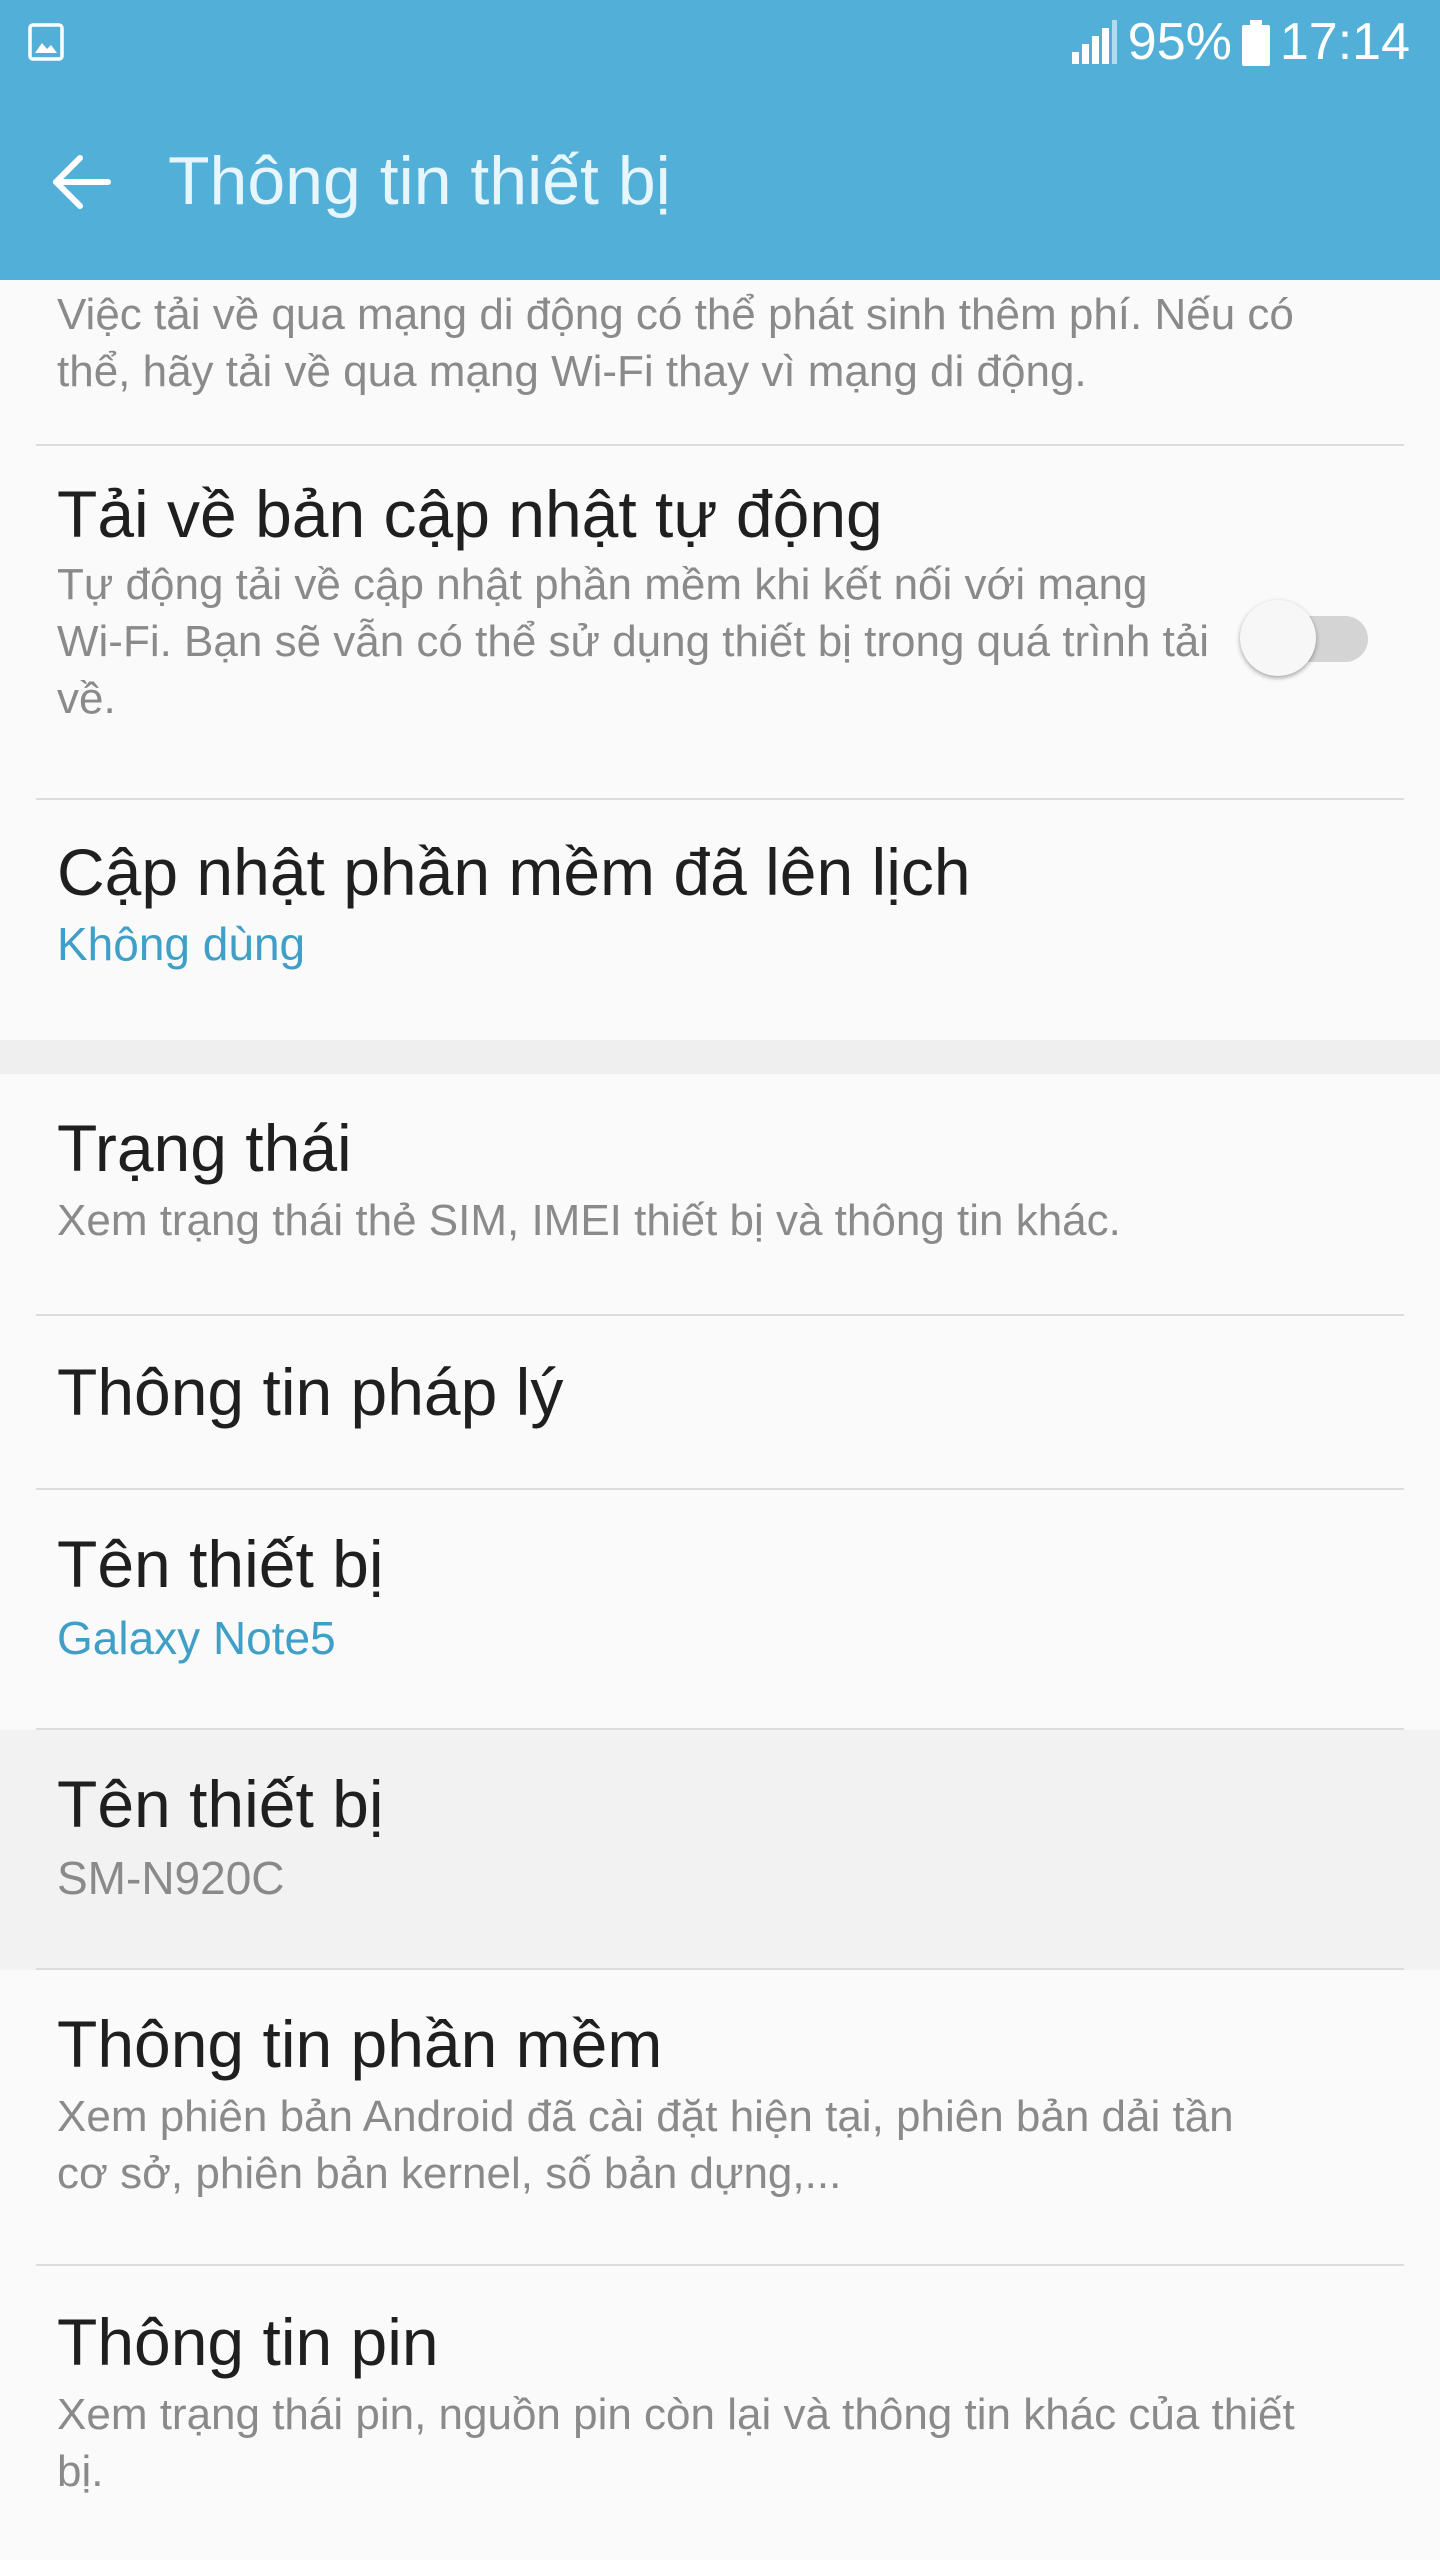 Image resolution: width=1440 pixels, height=2560 pixels. I want to click on status-indicators: 95% 17:14, so click(1240, 42).